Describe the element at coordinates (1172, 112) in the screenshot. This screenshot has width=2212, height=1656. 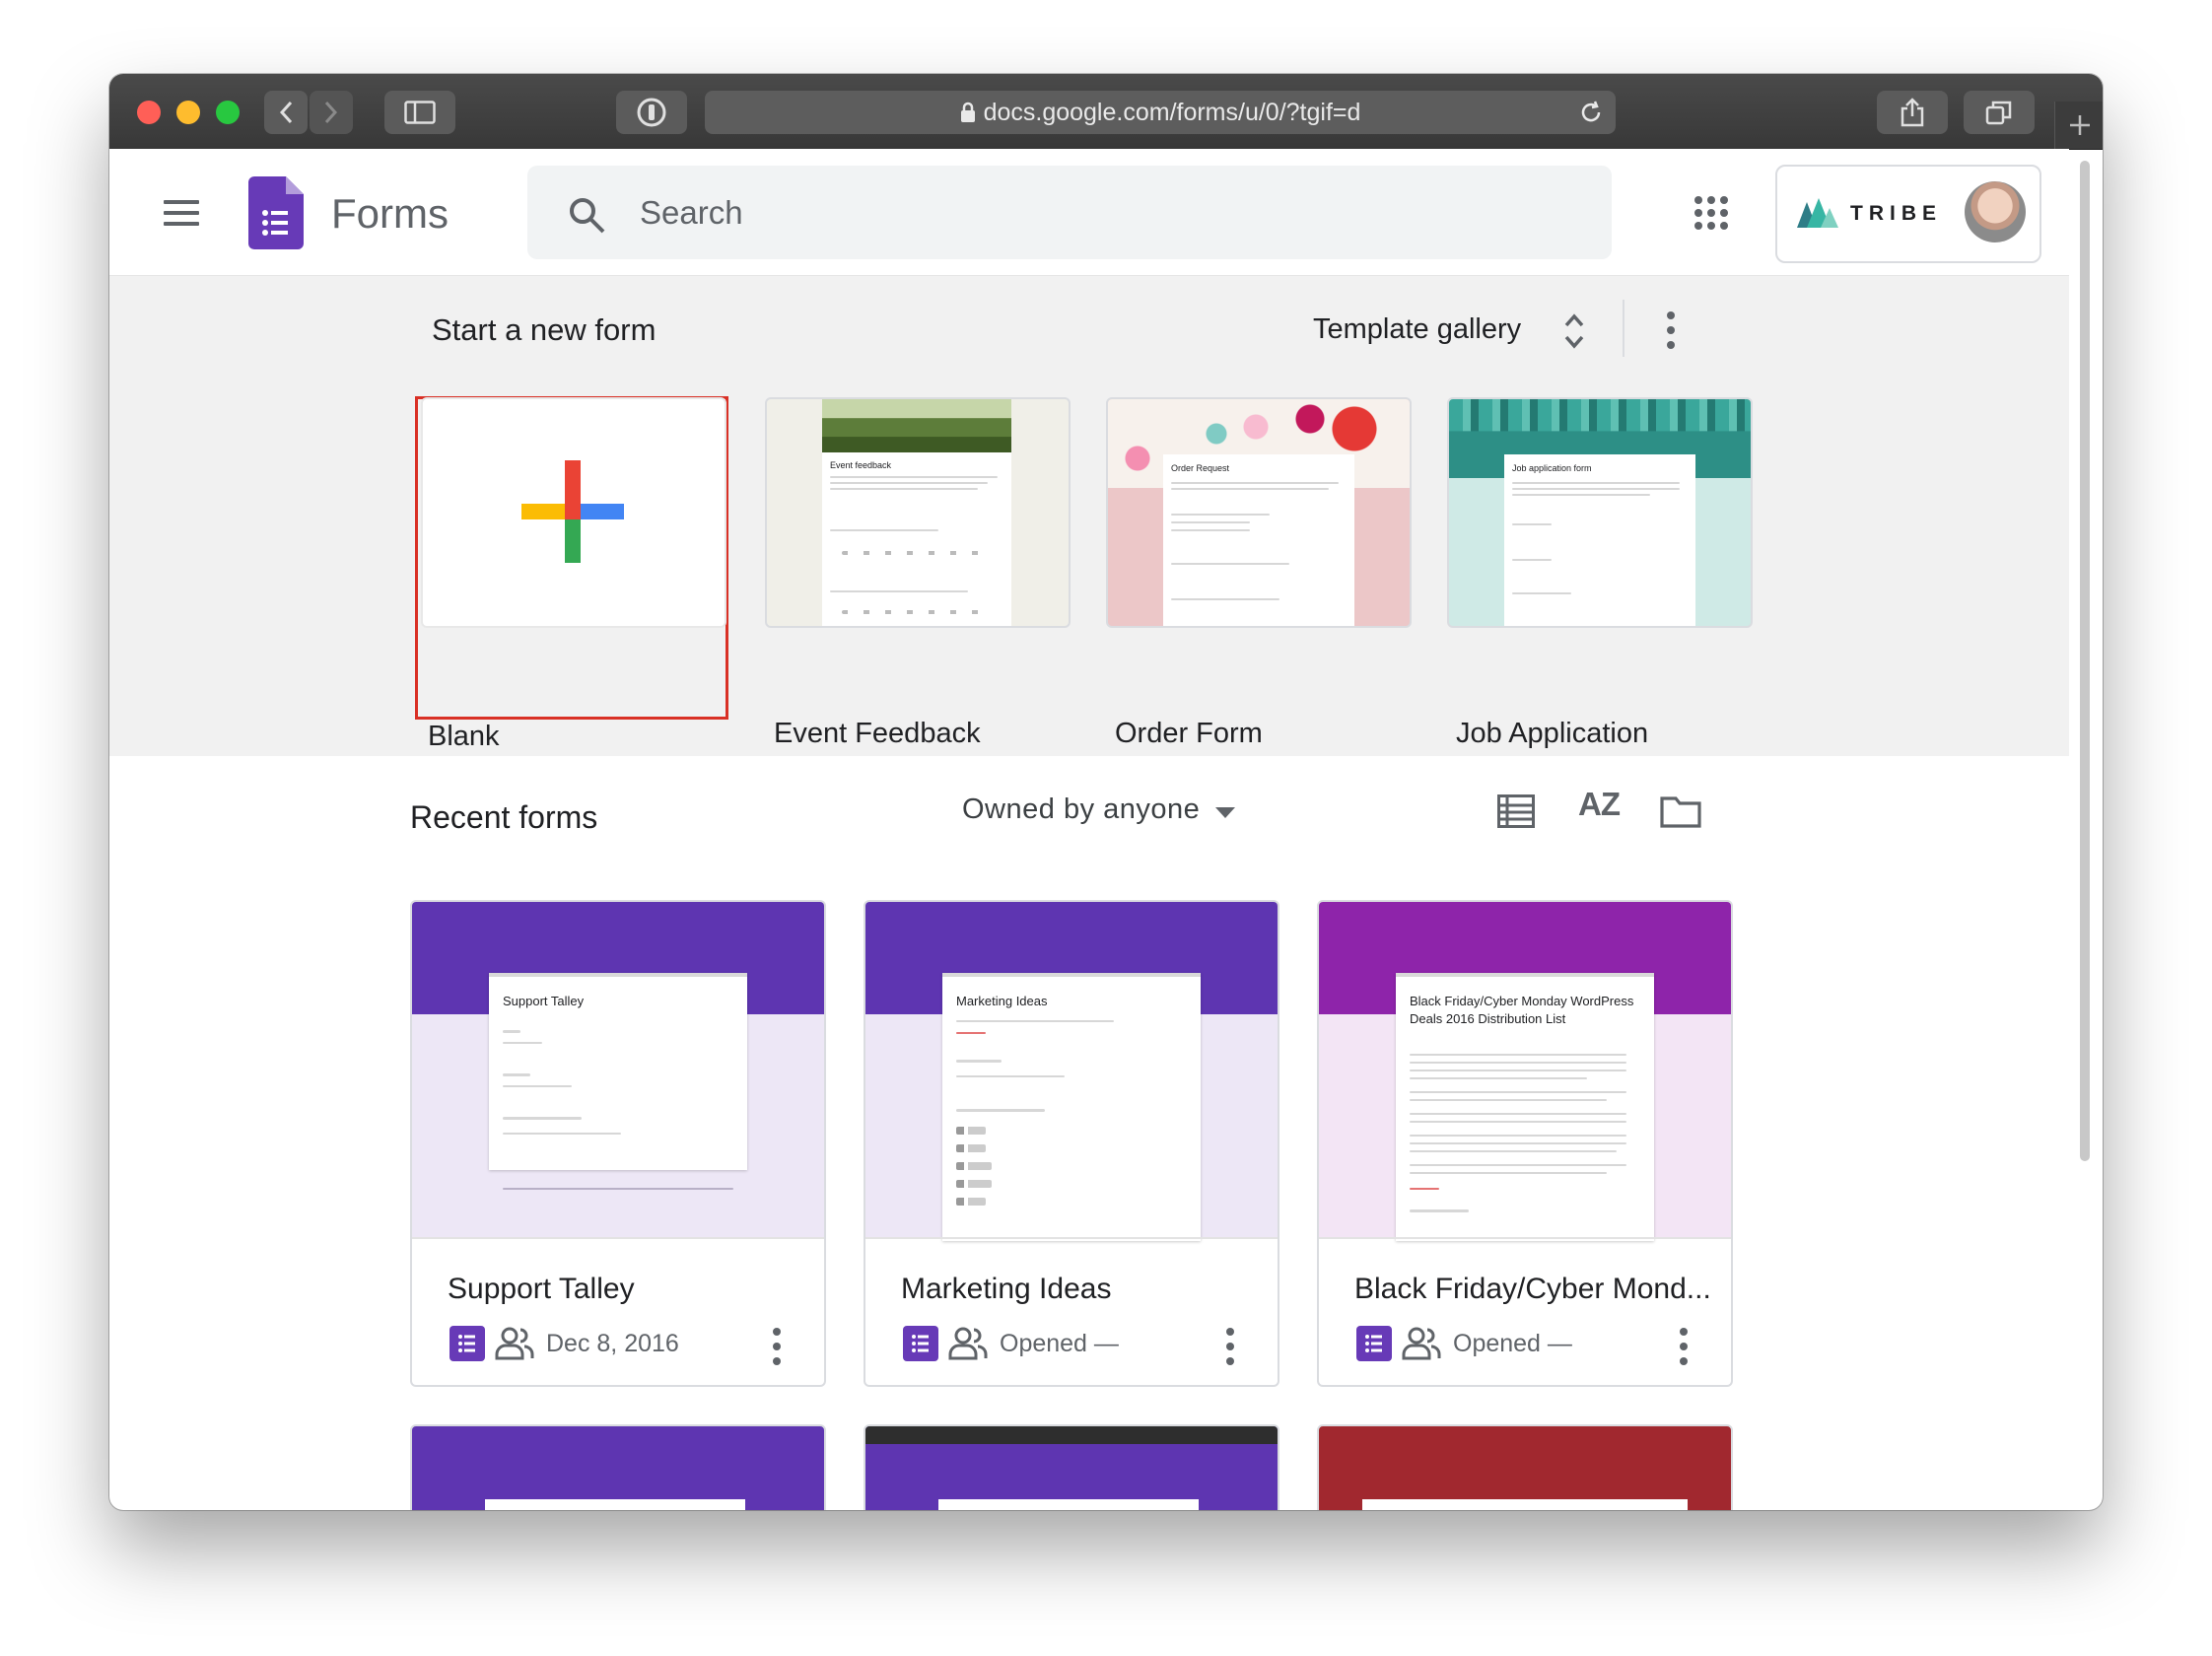
I see `url-text: docs.google.com/forms/u/0/?tgif=d` at that location.